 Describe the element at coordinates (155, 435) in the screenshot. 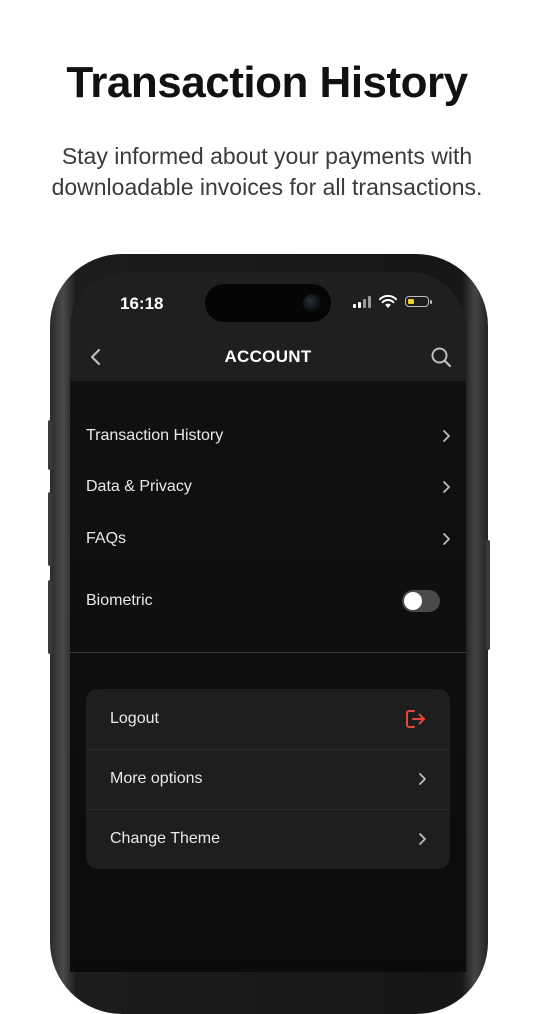

I see `menu-item-label: Transaction History` at that location.